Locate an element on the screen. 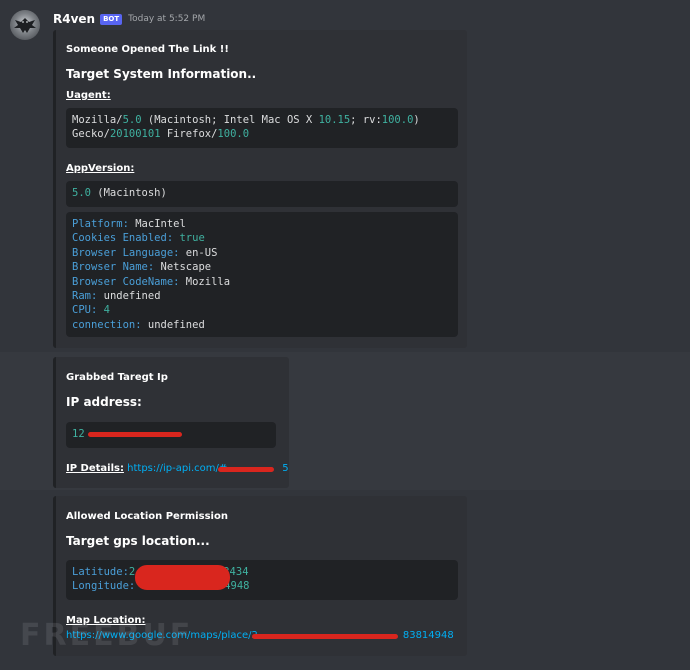  system-info-line: Cookies Enabled: true is located at coordinates (138, 238).